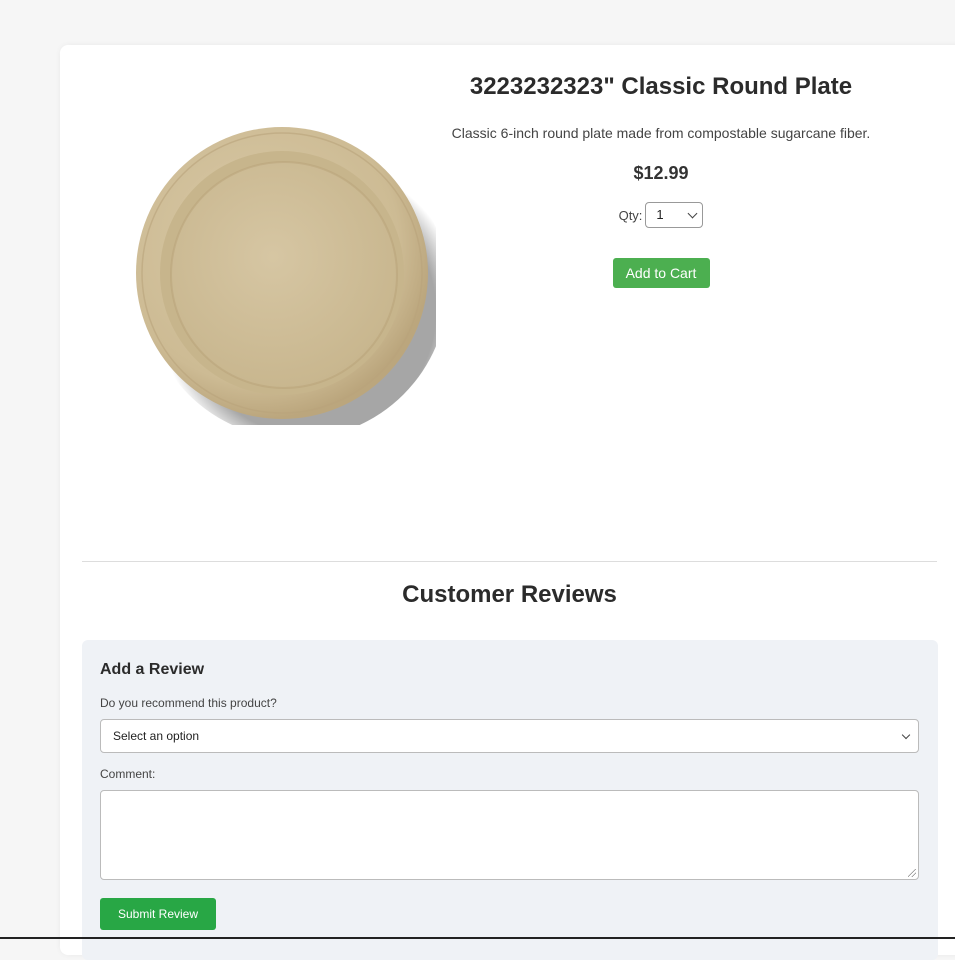 The width and height of the screenshot is (955, 960). Describe the element at coordinates (128, 774) in the screenshot. I see `comment-label: Comment:` at that location.